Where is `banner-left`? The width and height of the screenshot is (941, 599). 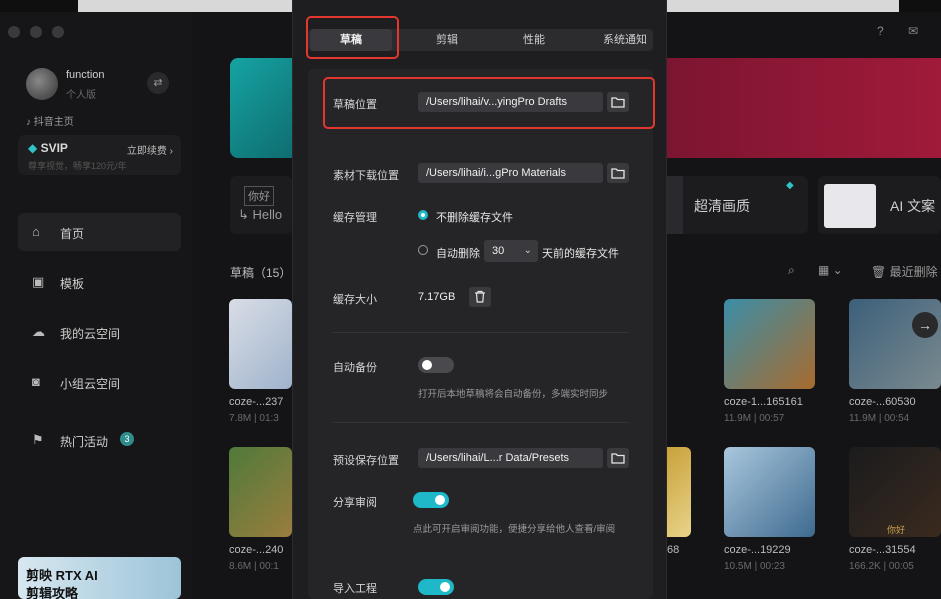
banner-left is located at coordinates (261, 108).